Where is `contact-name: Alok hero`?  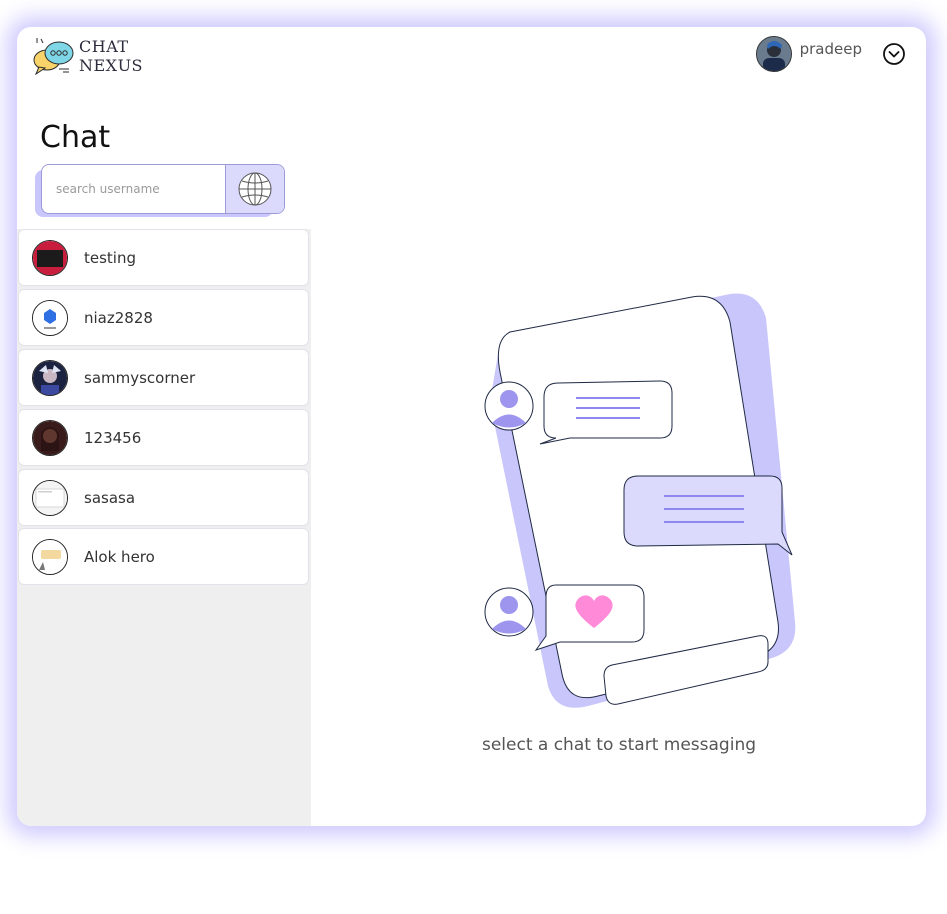 contact-name: Alok hero is located at coordinates (119, 556).